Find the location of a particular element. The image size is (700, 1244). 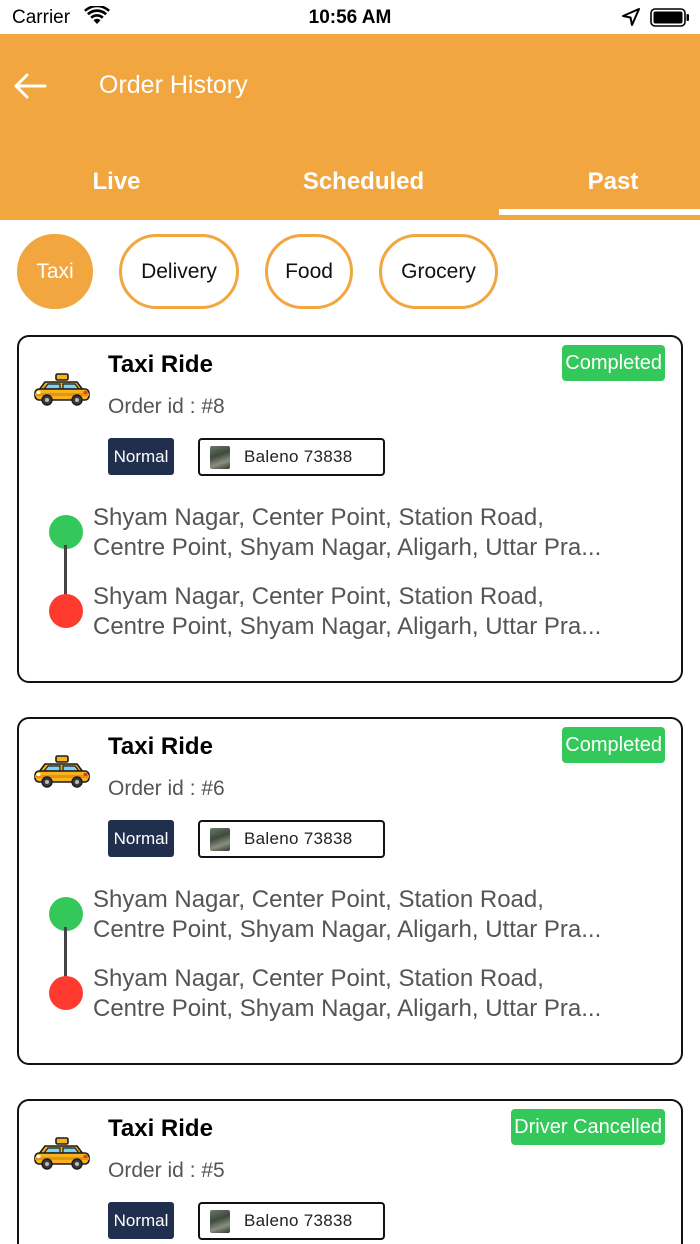

order-id: Order id : #5 is located at coordinates (166, 1170).